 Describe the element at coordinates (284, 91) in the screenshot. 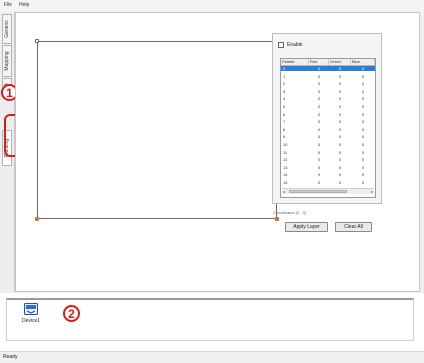

I see `table-cell: 3` at that location.